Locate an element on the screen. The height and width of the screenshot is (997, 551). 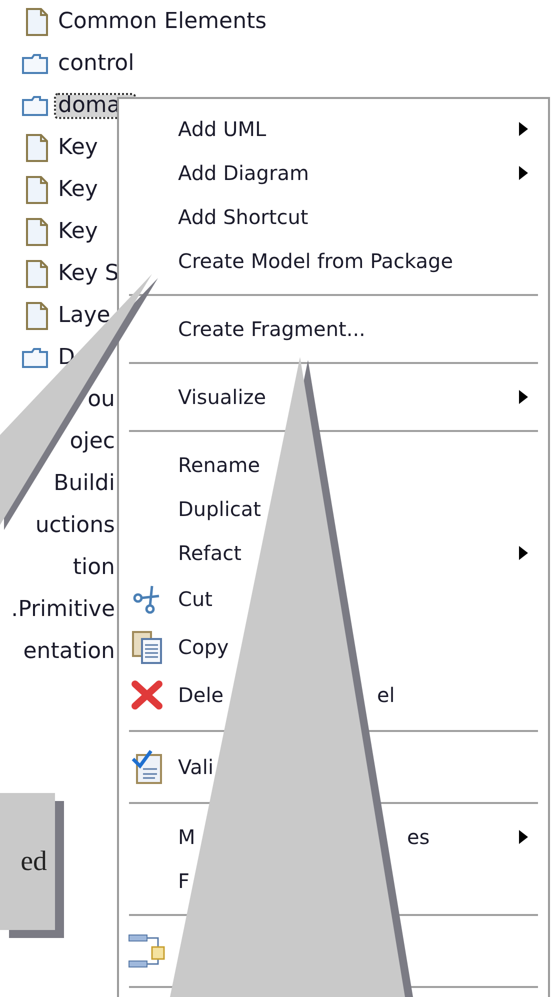
delete-icon is located at coordinates (146, 695).